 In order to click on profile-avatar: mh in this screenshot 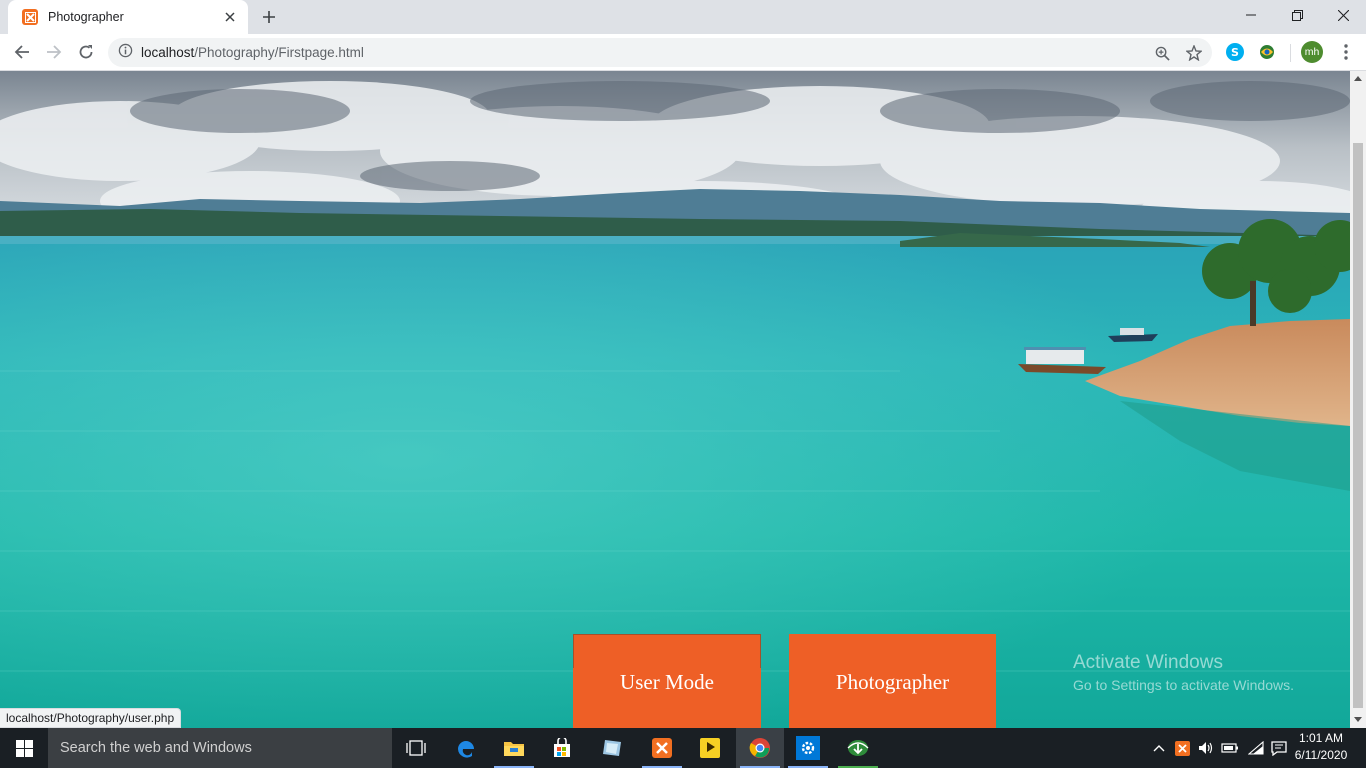, I will do `click(1312, 52)`.